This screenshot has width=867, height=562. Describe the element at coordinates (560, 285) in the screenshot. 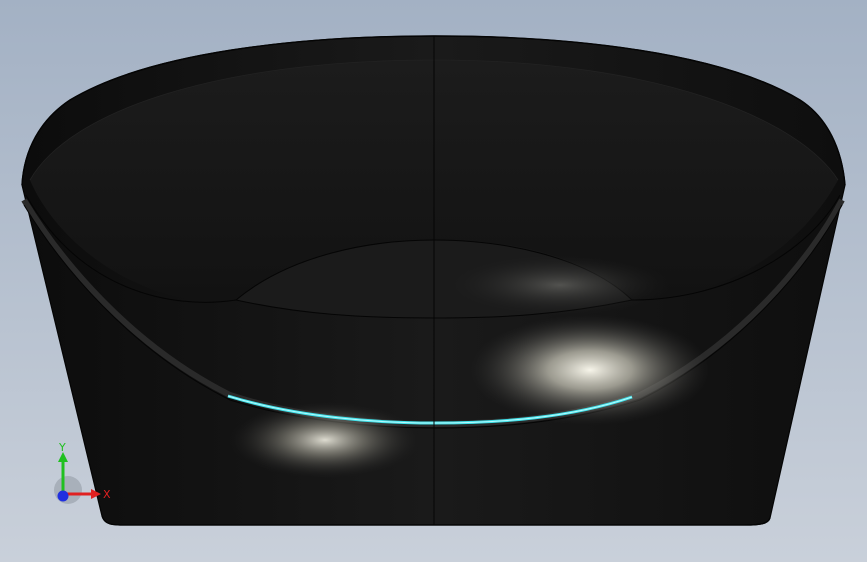

I see `dome-reflection` at that location.